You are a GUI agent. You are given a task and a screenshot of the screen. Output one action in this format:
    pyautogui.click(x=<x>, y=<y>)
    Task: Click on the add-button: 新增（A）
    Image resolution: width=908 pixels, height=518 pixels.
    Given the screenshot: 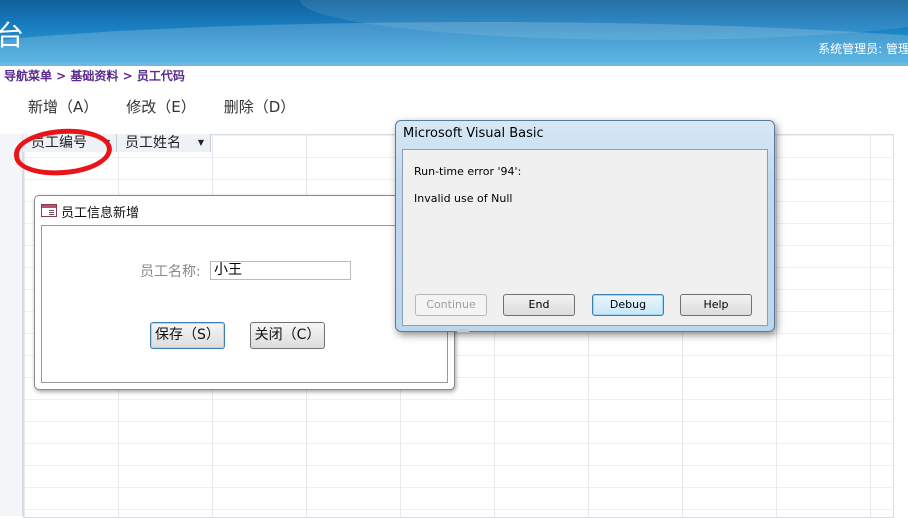 What is the action you would take?
    pyautogui.click(x=63, y=106)
    